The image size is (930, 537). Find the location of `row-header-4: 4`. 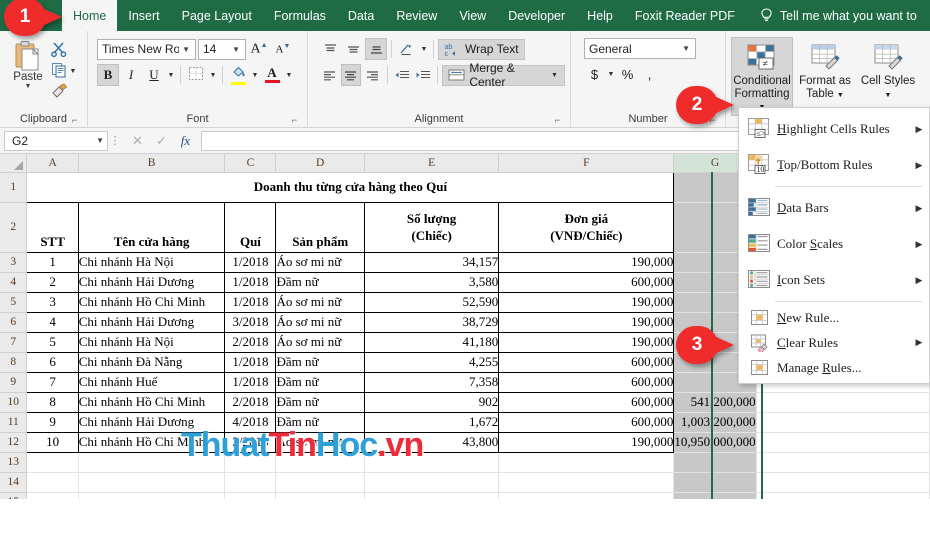

row-header-4: 4 is located at coordinates (14, 282).